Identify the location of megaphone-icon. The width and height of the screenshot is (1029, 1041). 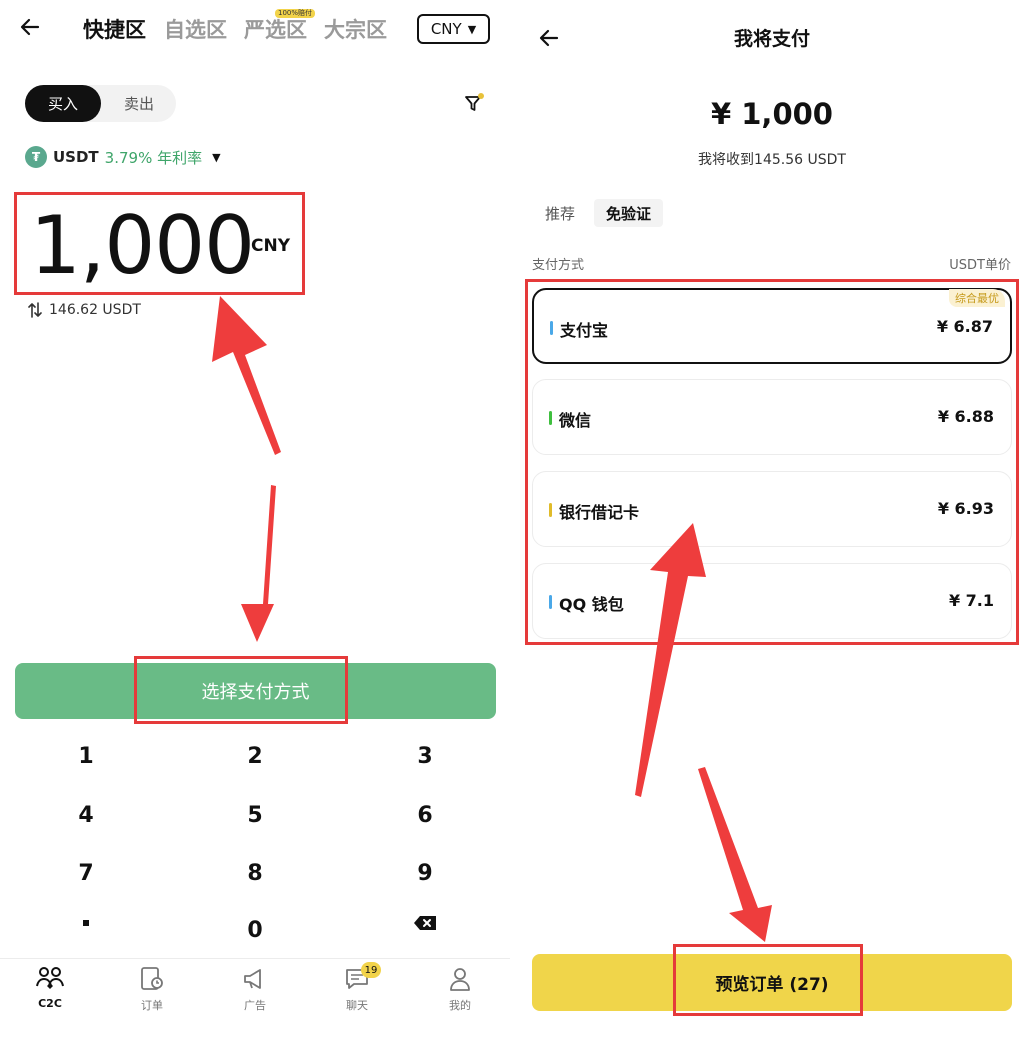
(255, 979).